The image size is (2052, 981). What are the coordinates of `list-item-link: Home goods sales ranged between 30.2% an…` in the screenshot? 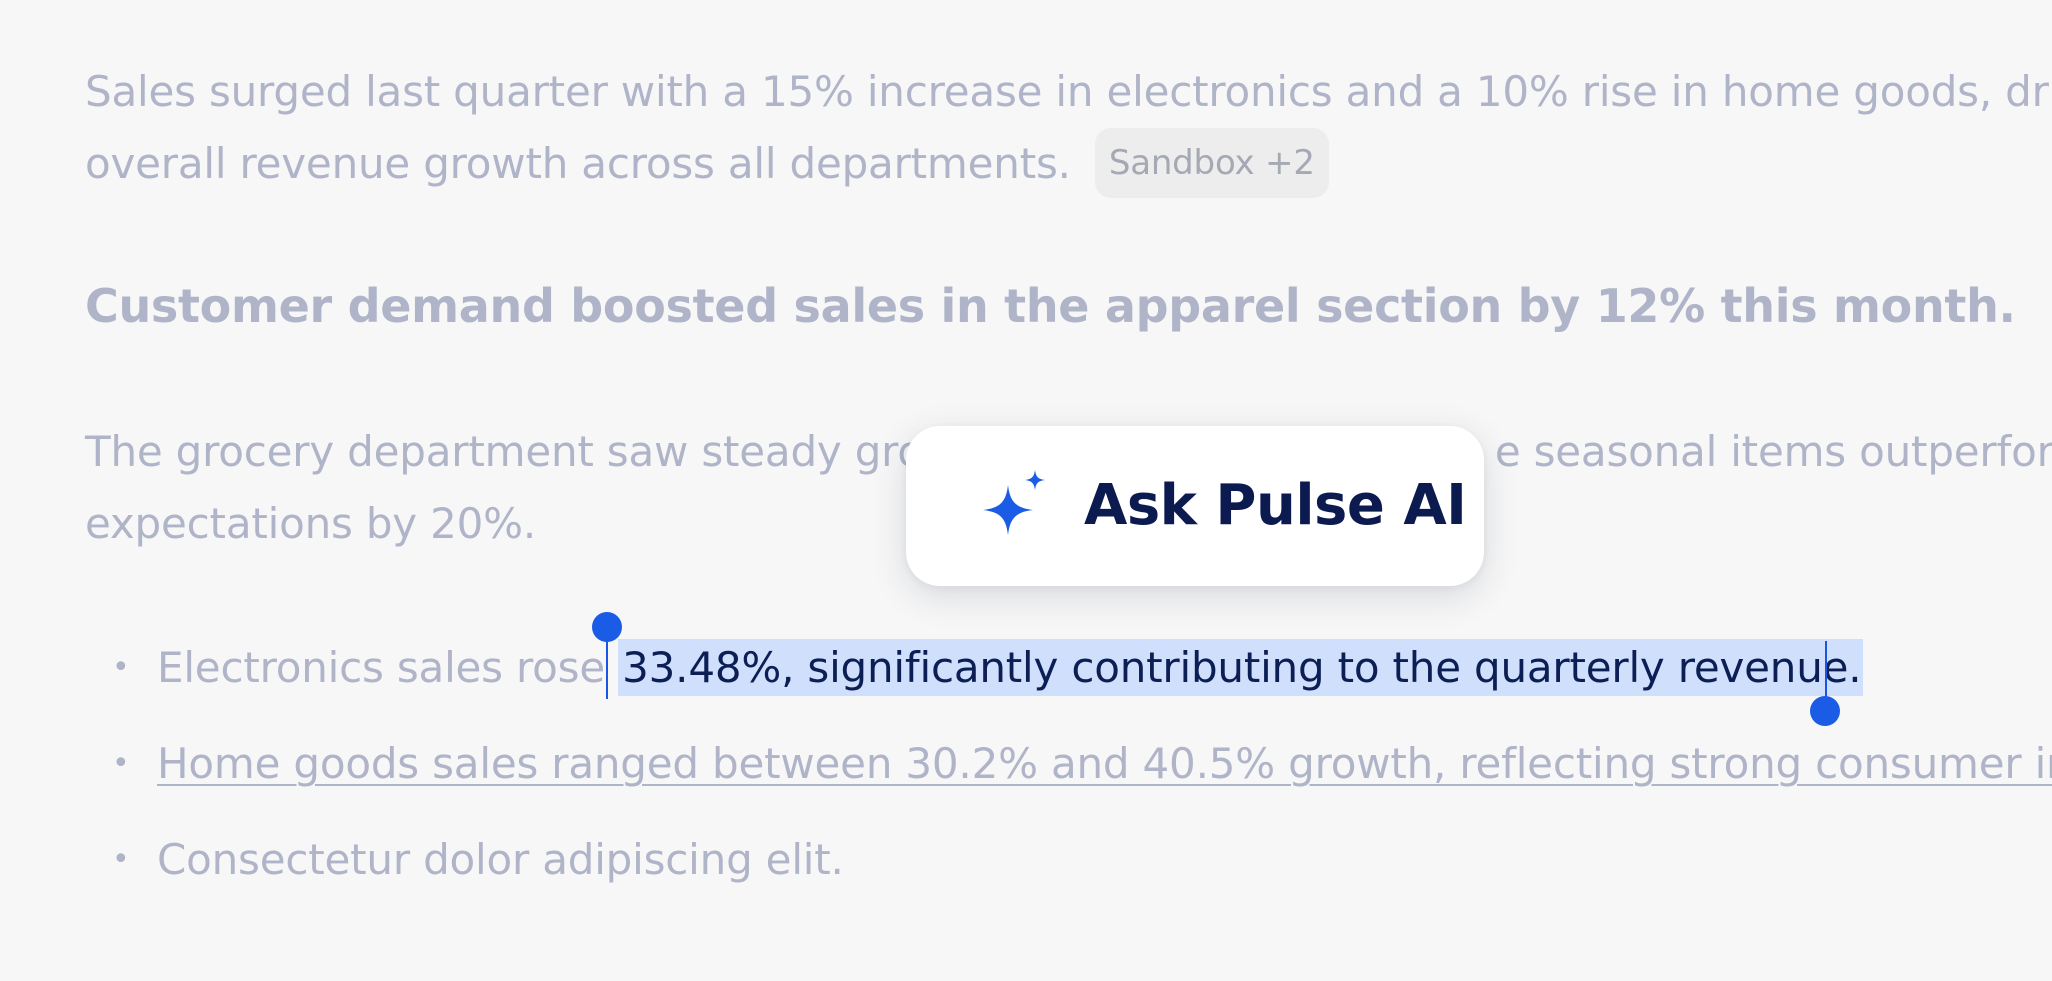 It's located at (1104, 764).